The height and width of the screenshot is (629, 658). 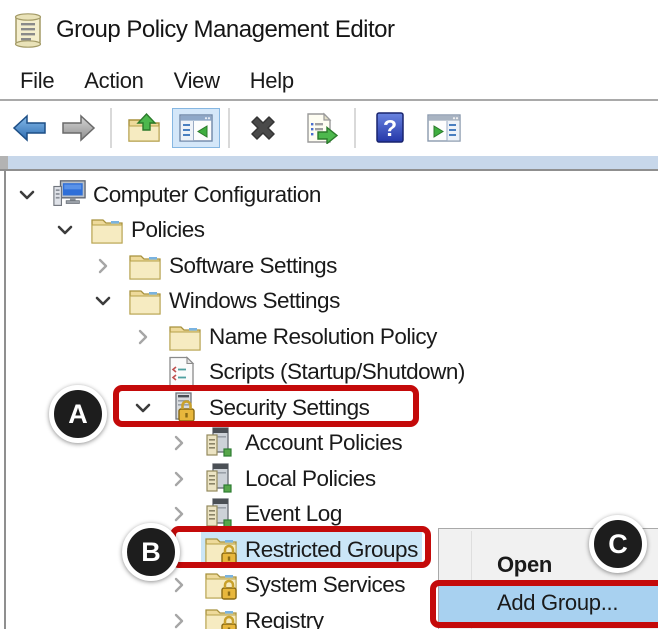 What do you see at coordinates (272, 81) in the screenshot?
I see `menu-help: Help` at bounding box center [272, 81].